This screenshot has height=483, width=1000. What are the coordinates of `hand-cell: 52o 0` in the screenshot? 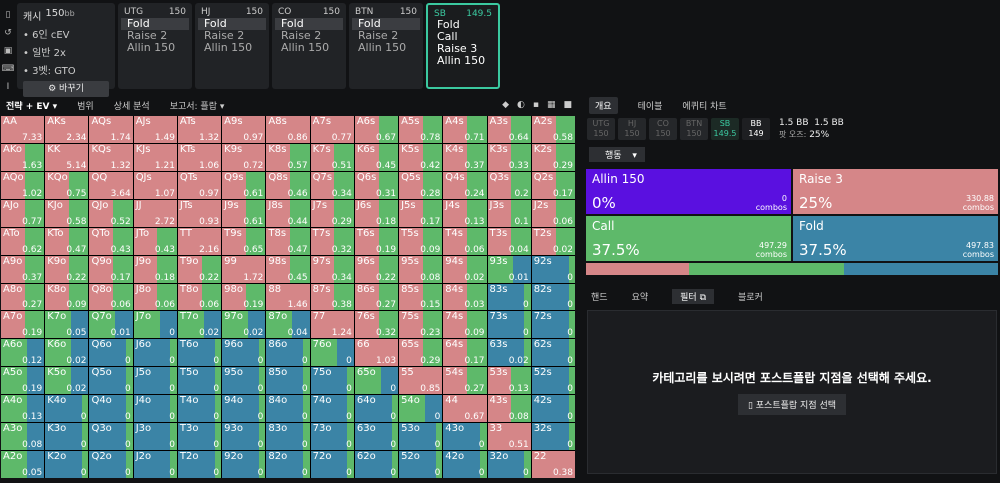 It's located at (421, 464).